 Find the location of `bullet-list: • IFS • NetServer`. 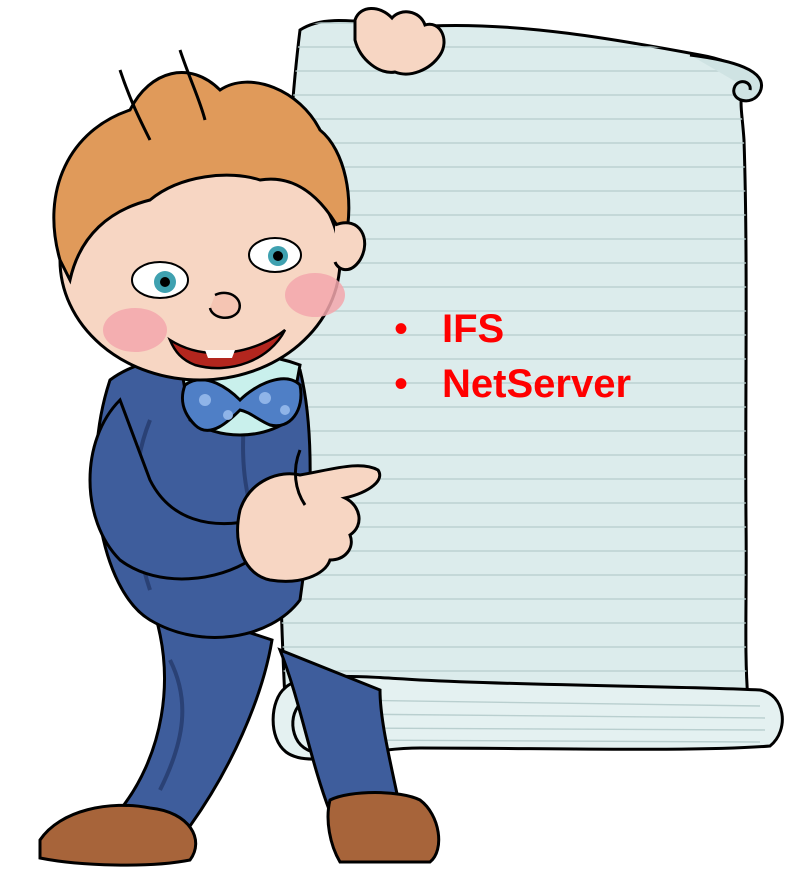

bullet-list: • IFS • NetServer is located at coordinates (510, 357).